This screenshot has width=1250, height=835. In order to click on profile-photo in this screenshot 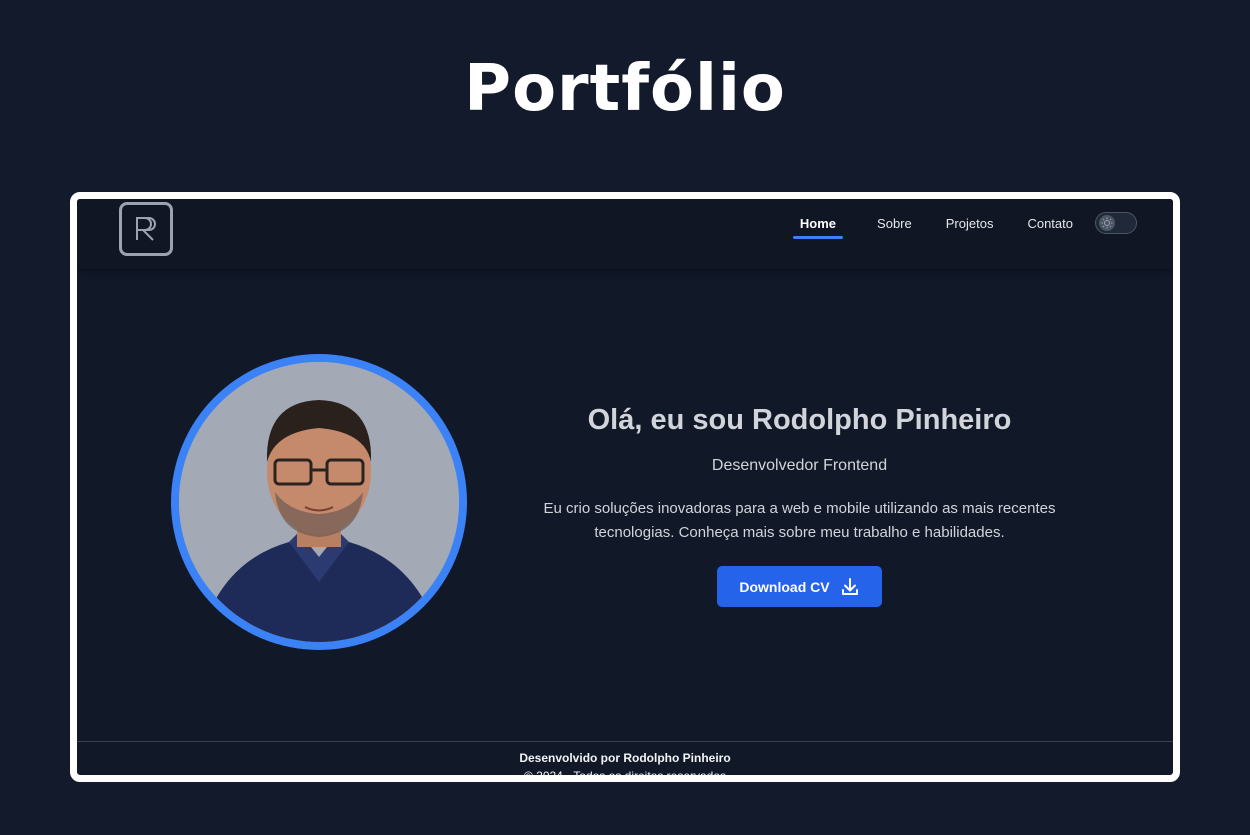, I will do `click(319, 502)`.